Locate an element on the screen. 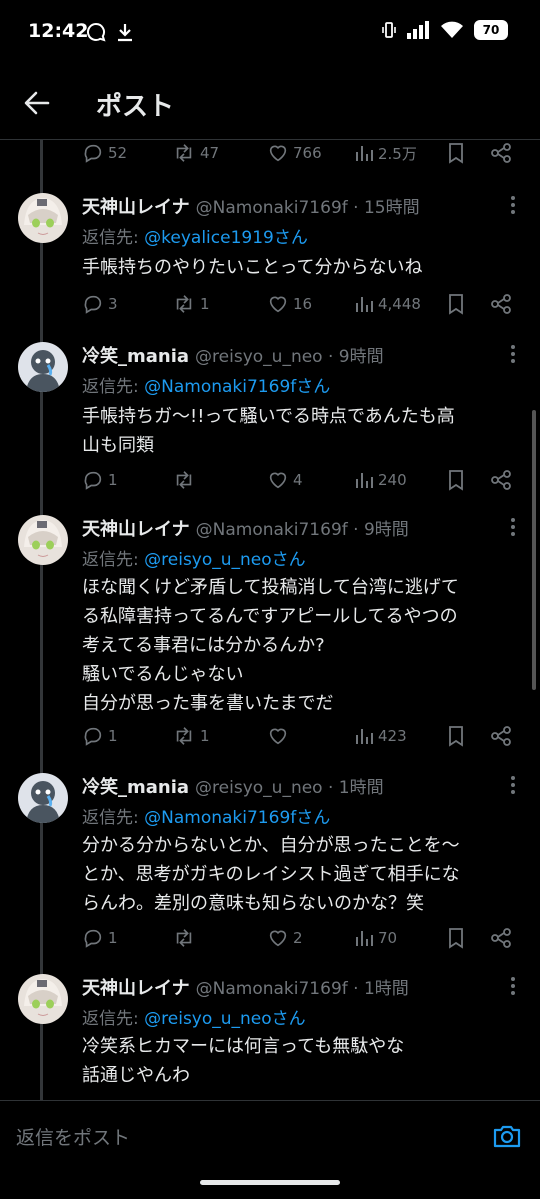  like-button: 4 is located at coordinates (285, 480).